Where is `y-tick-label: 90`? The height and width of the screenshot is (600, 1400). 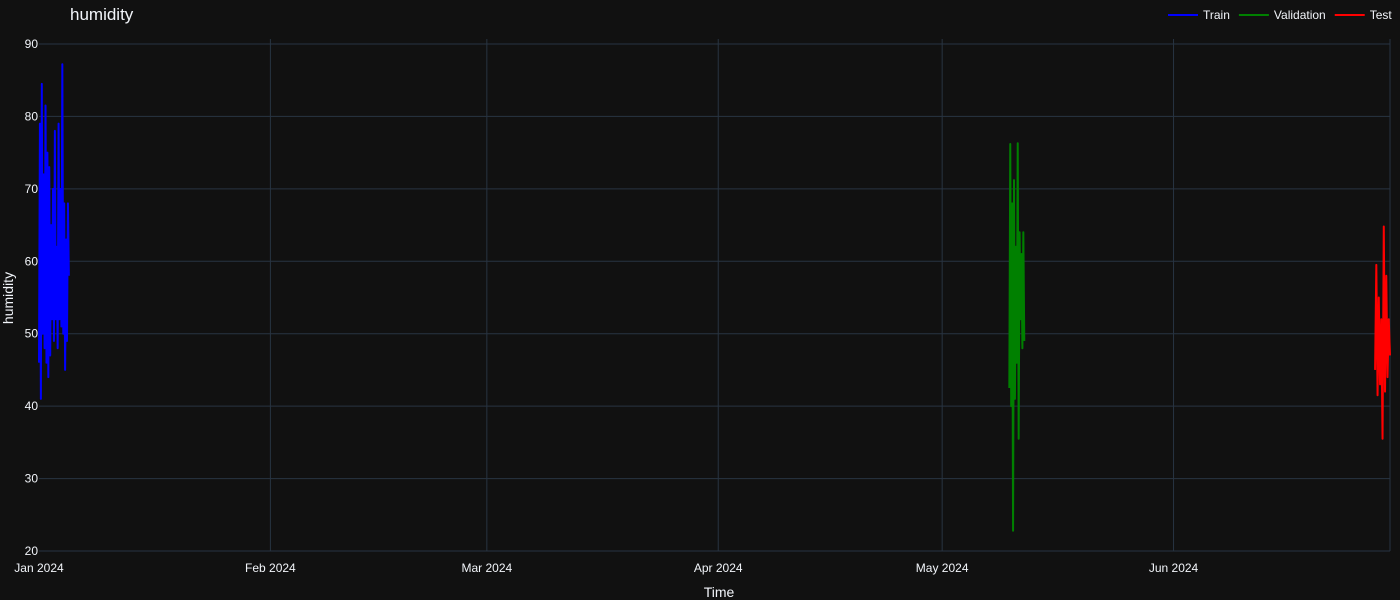 y-tick-label: 90 is located at coordinates (32, 44).